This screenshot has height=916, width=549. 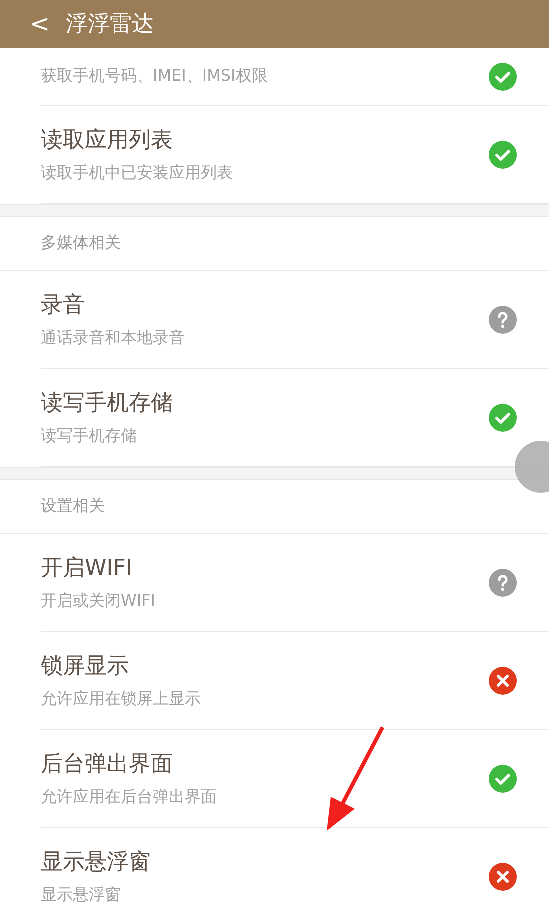 What do you see at coordinates (137, 173) in the screenshot?
I see `permission-description: 读取手机中已安装应用列表` at bounding box center [137, 173].